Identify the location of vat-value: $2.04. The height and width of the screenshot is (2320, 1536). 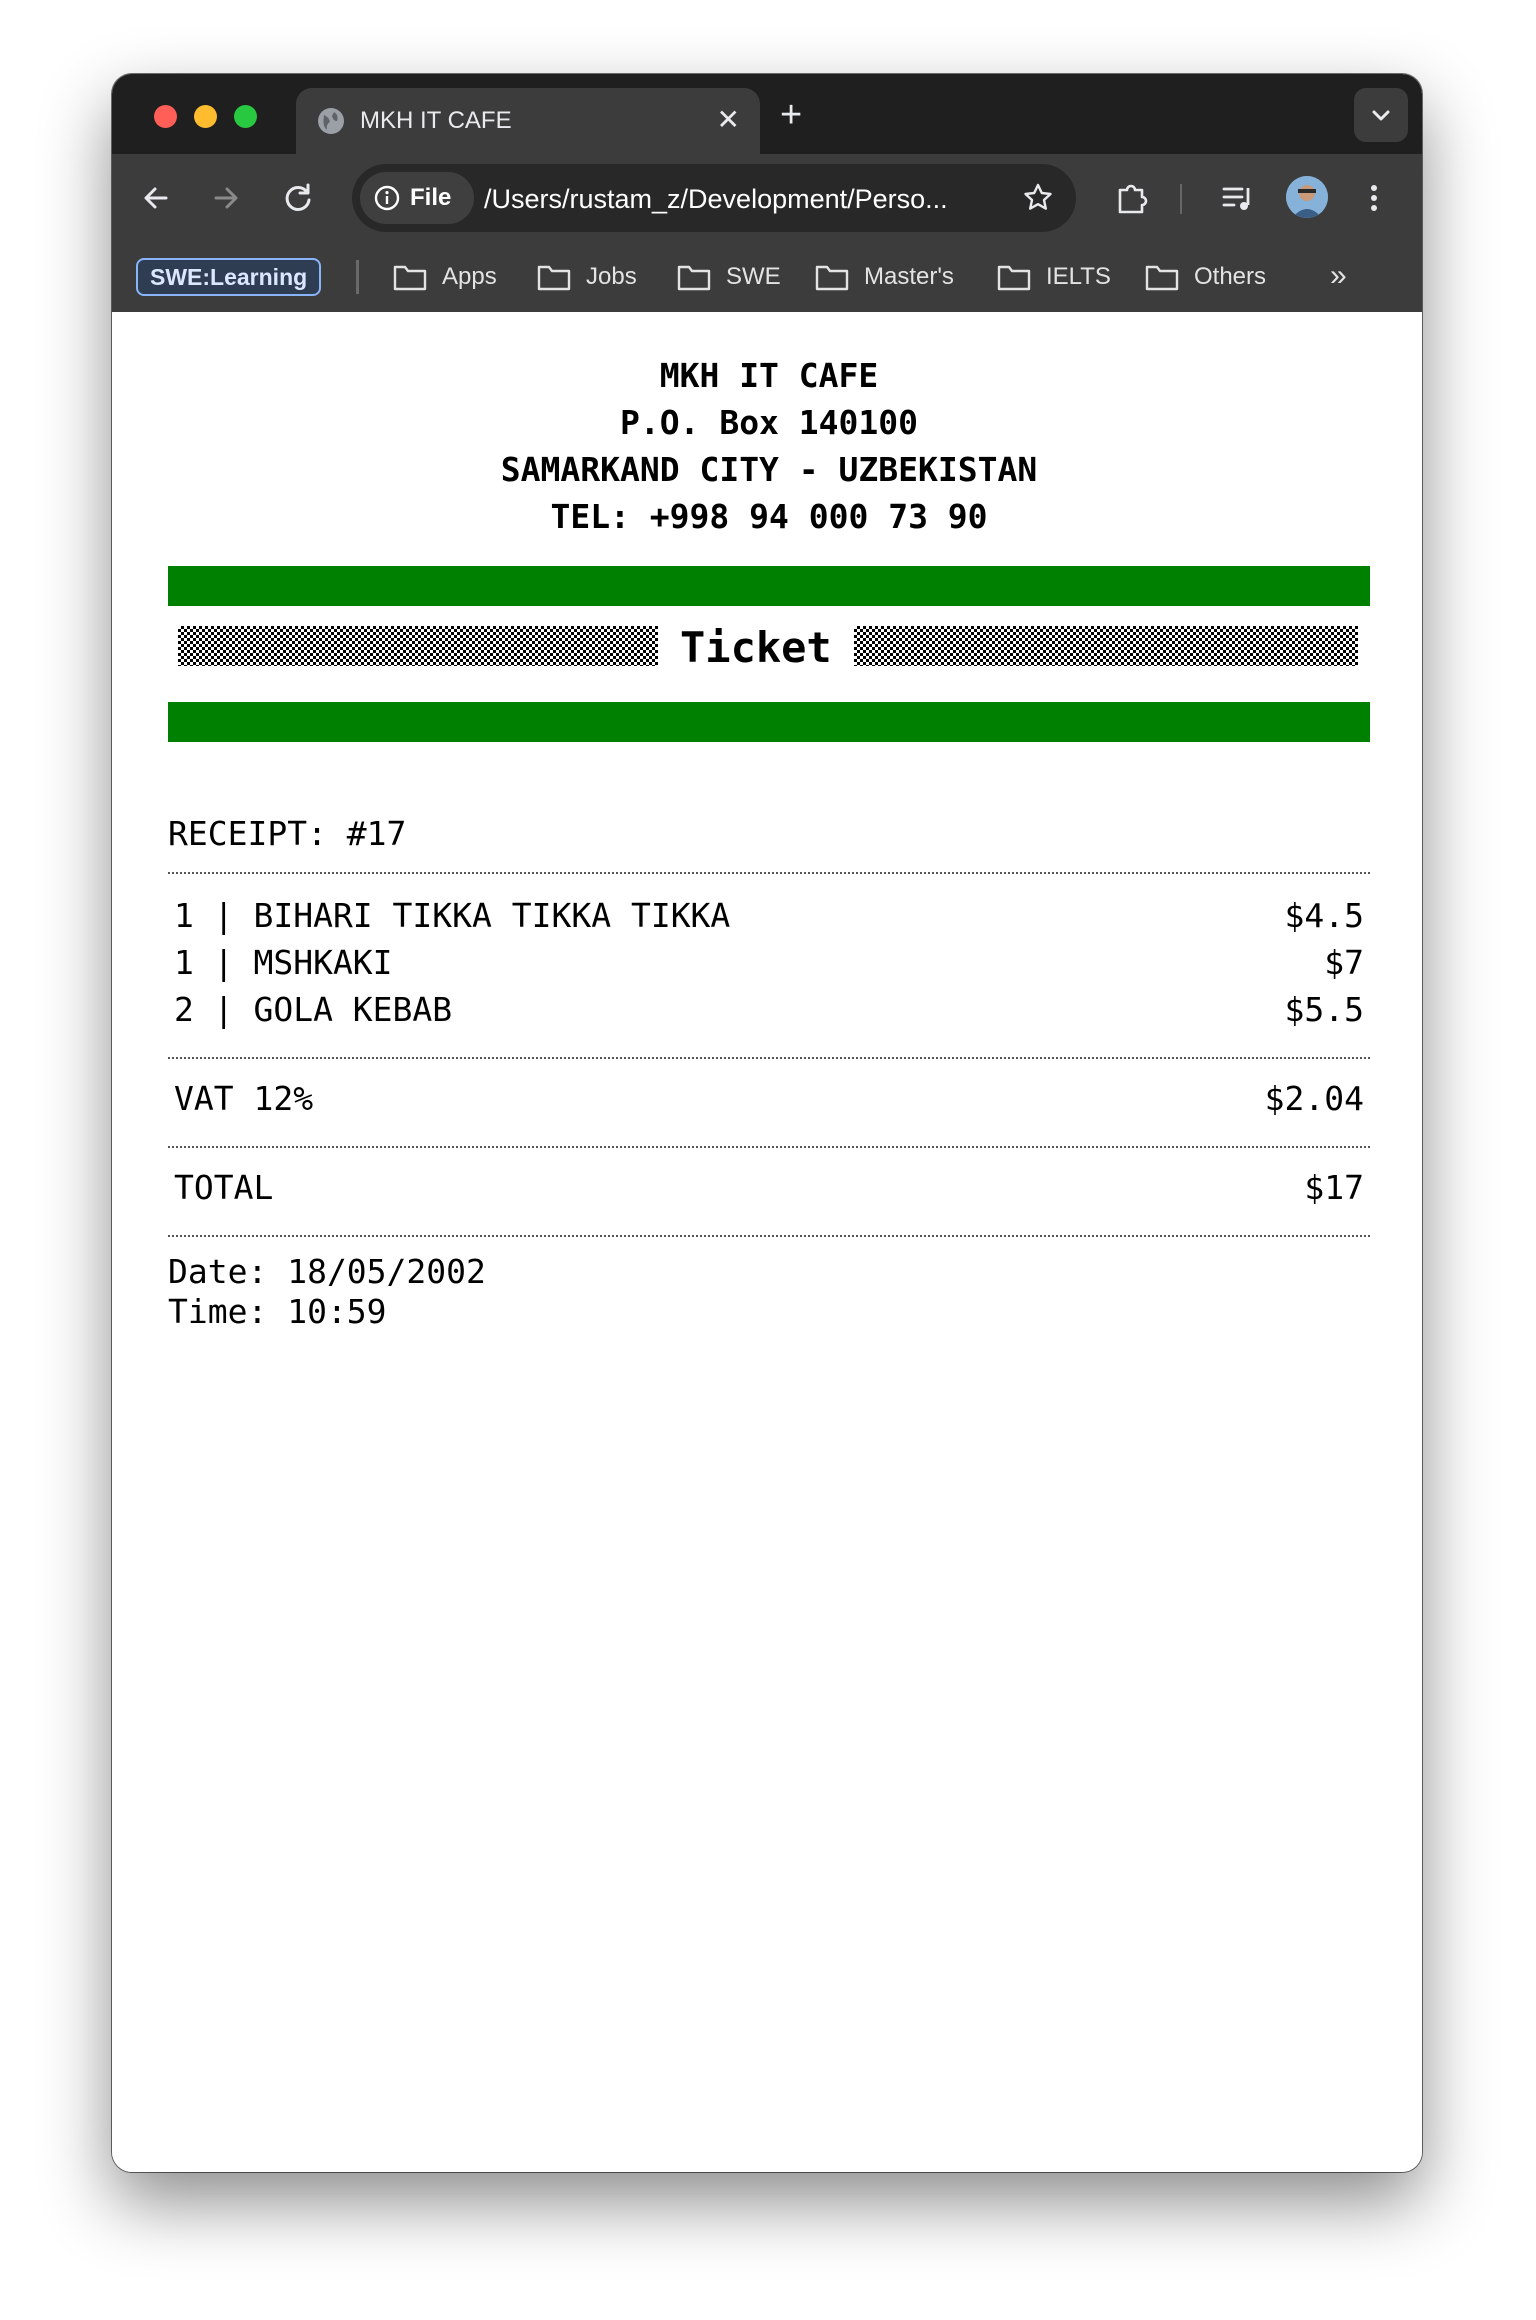
(1314, 1098).